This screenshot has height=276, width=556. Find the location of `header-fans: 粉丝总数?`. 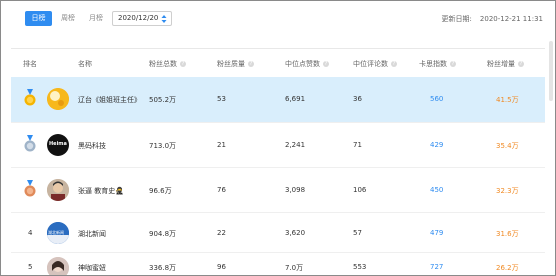

header-fans: 粉丝总数? is located at coordinates (167, 64).